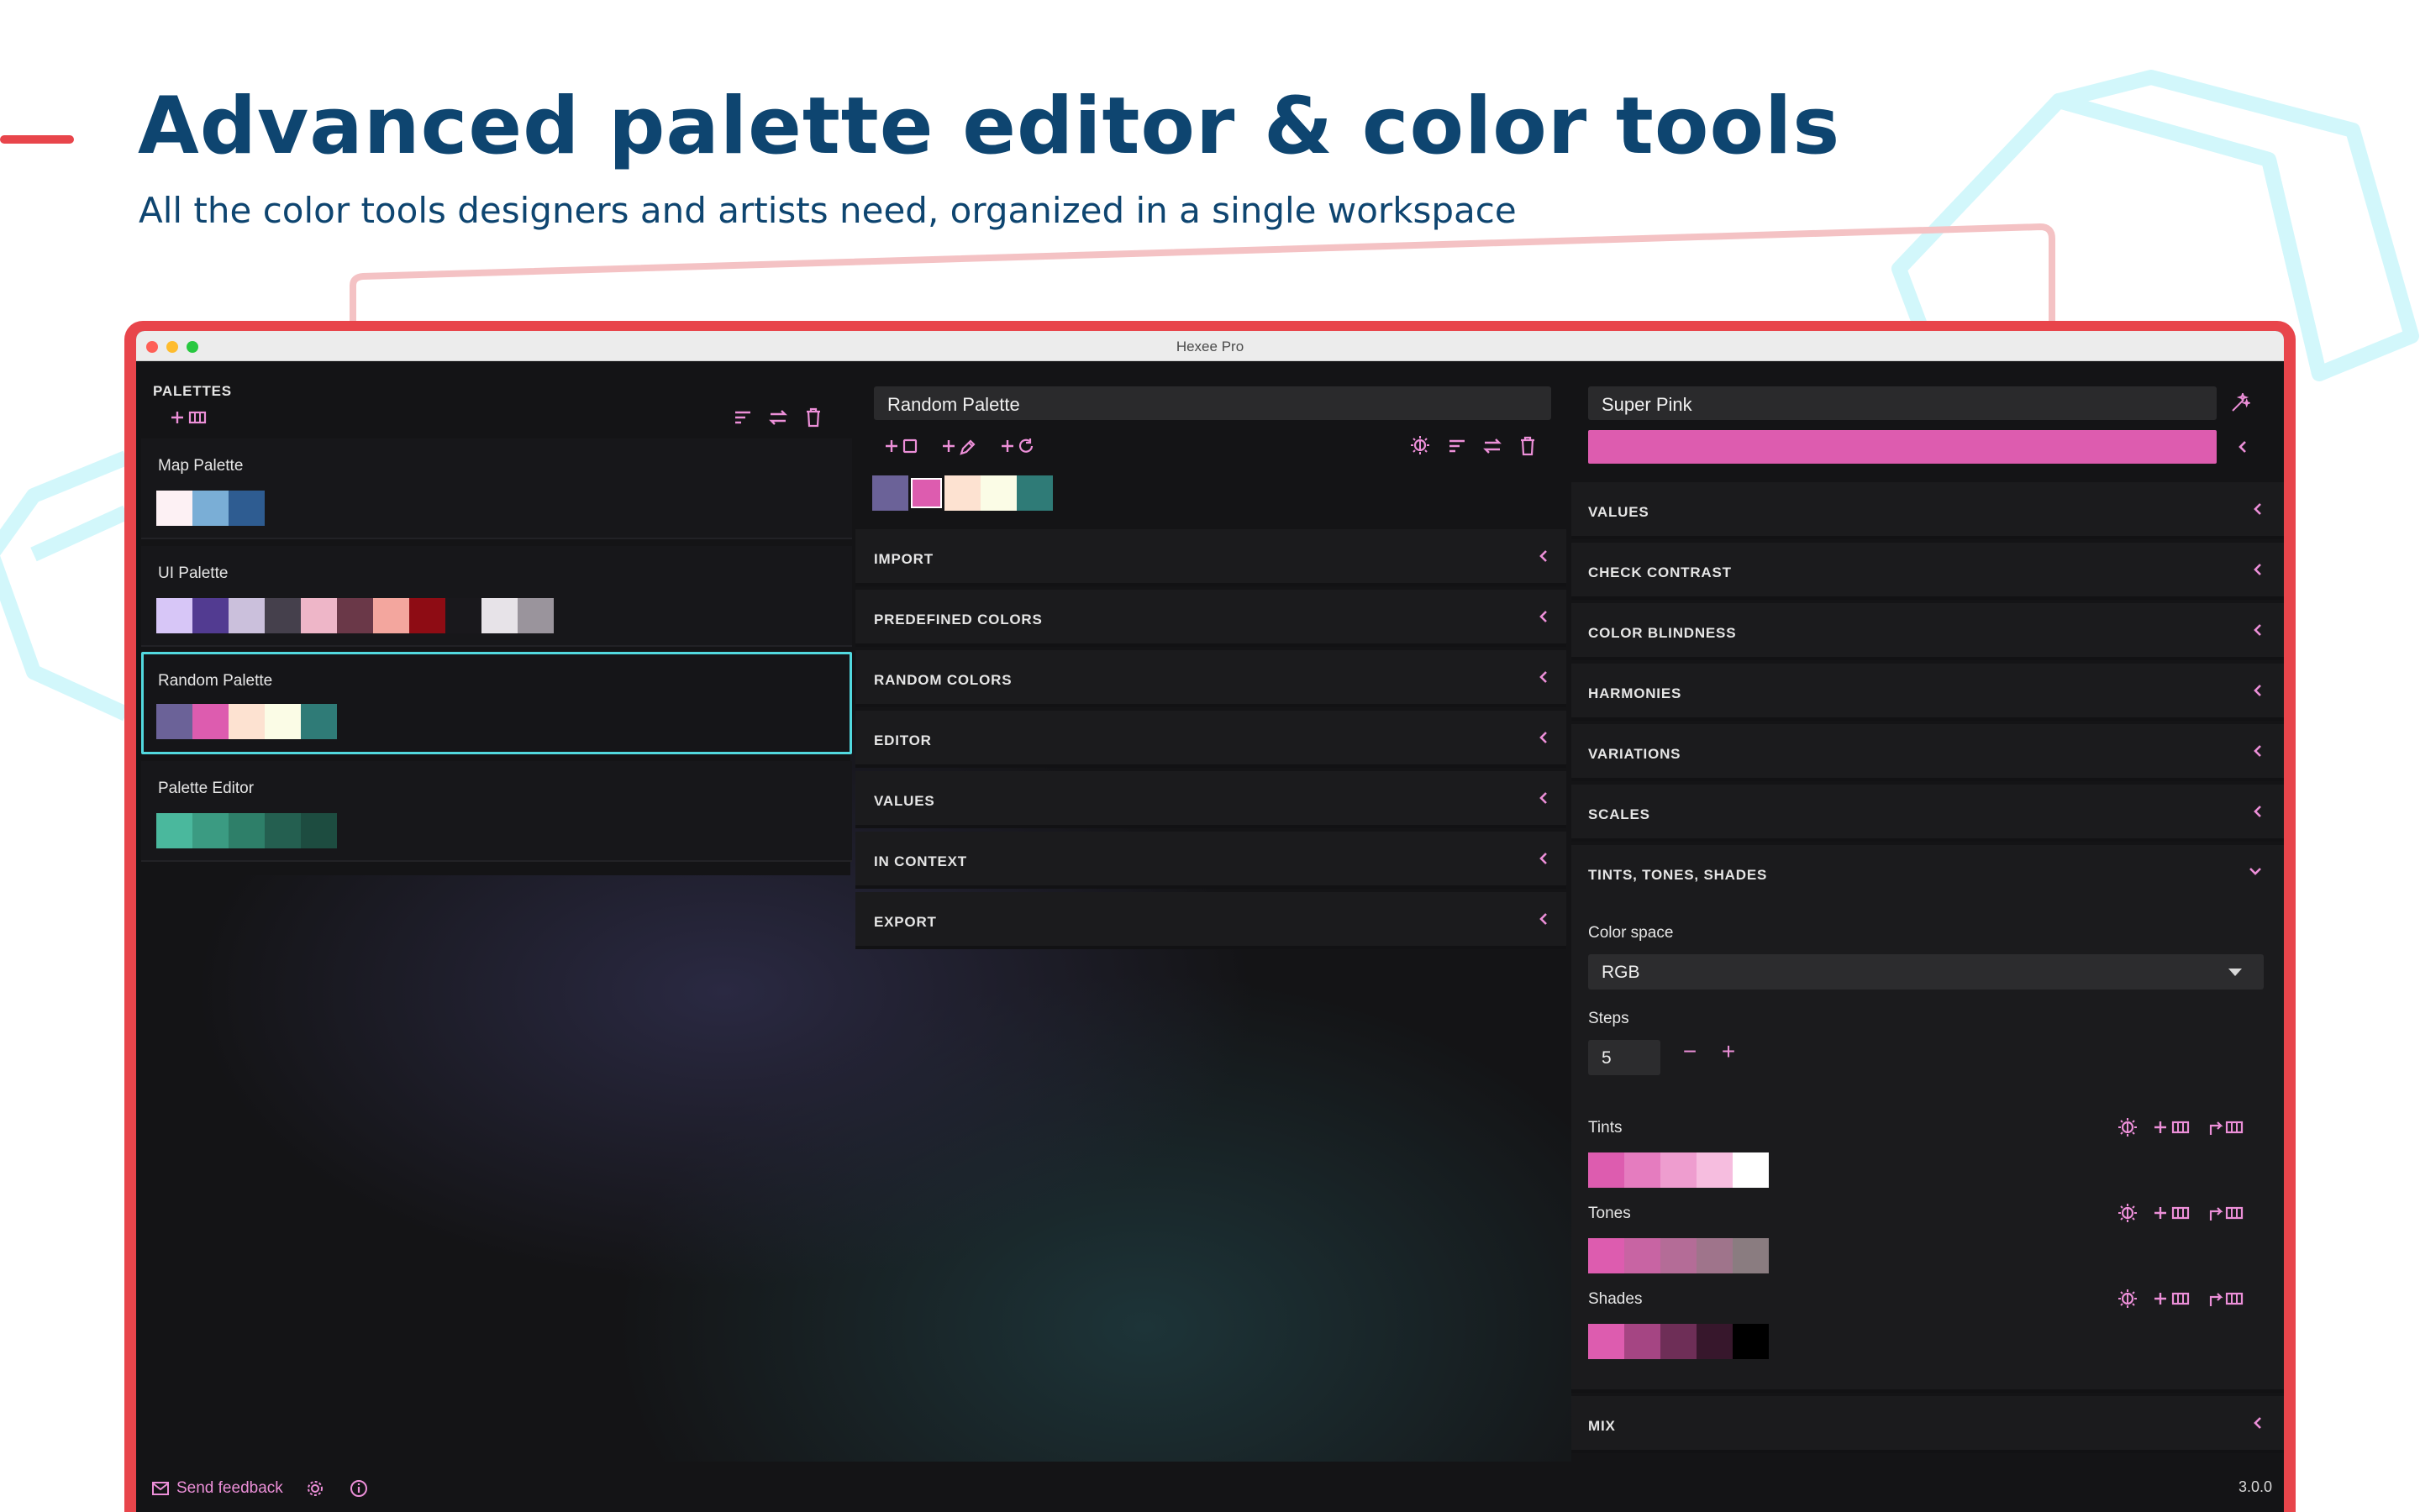 The image size is (2420, 1512). Describe the element at coordinates (359, 1488) in the screenshot. I see `info-icon` at that location.